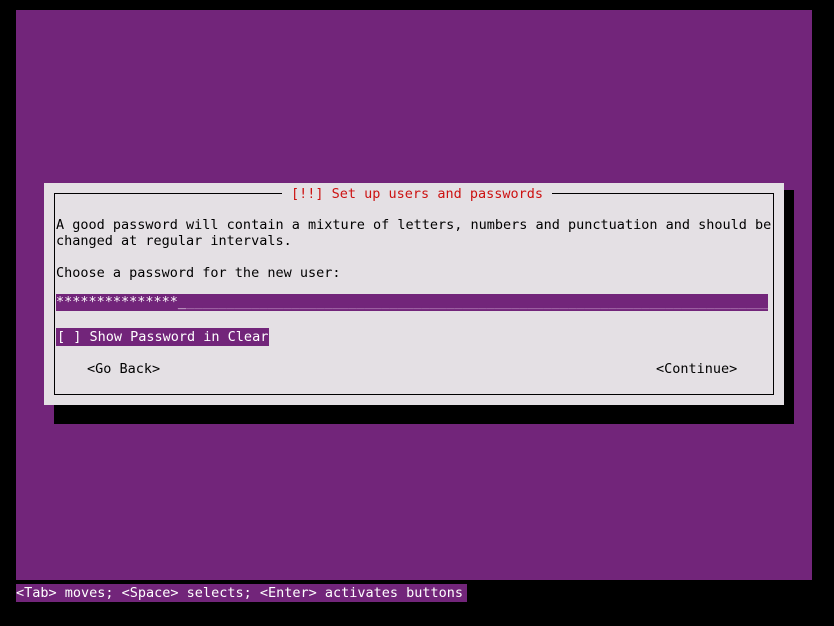 This screenshot has height=626, width=834. I want to click on password-masked-value: ***************, so click(117, 302).